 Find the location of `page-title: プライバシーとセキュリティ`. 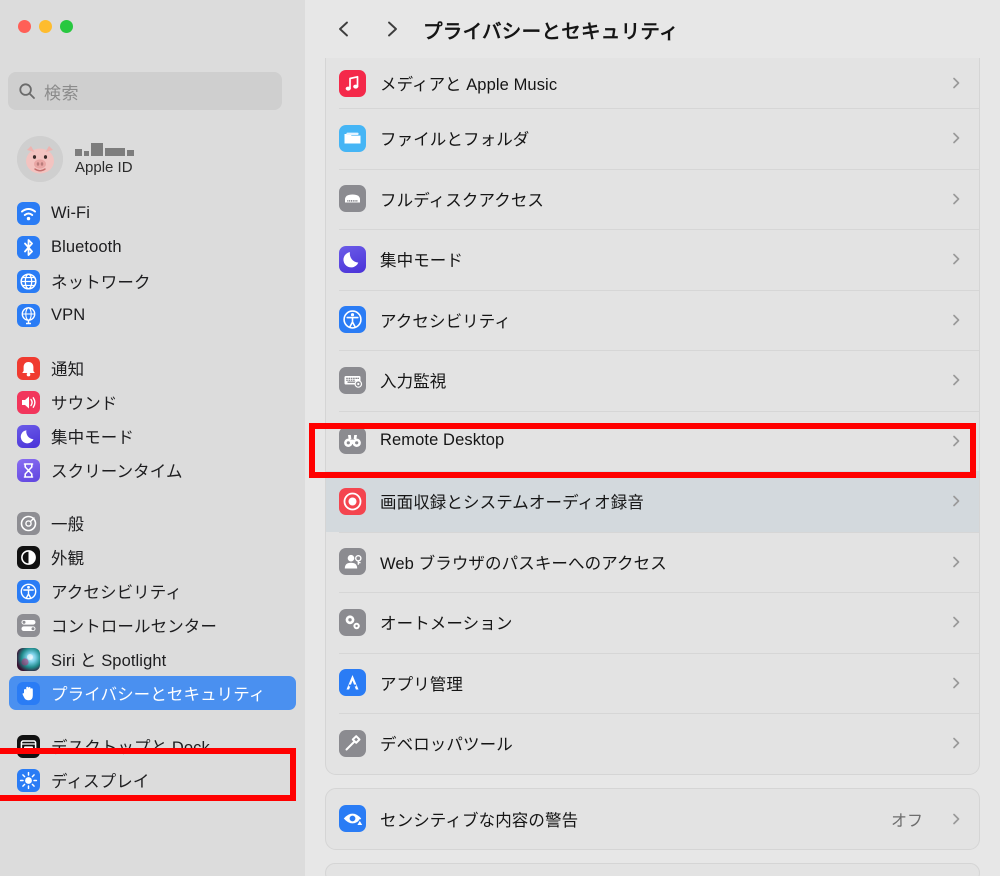

page-title: プライバシーとセキュリティ is located at coordinates (551, 31).